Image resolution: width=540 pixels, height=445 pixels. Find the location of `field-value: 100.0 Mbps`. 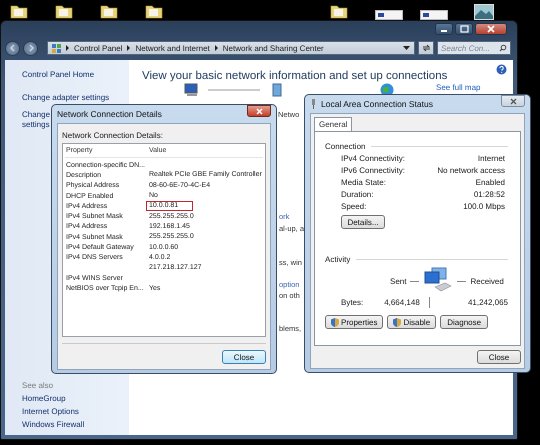

field-value: 100.0 Mbps is located at coordinates (484, 206).